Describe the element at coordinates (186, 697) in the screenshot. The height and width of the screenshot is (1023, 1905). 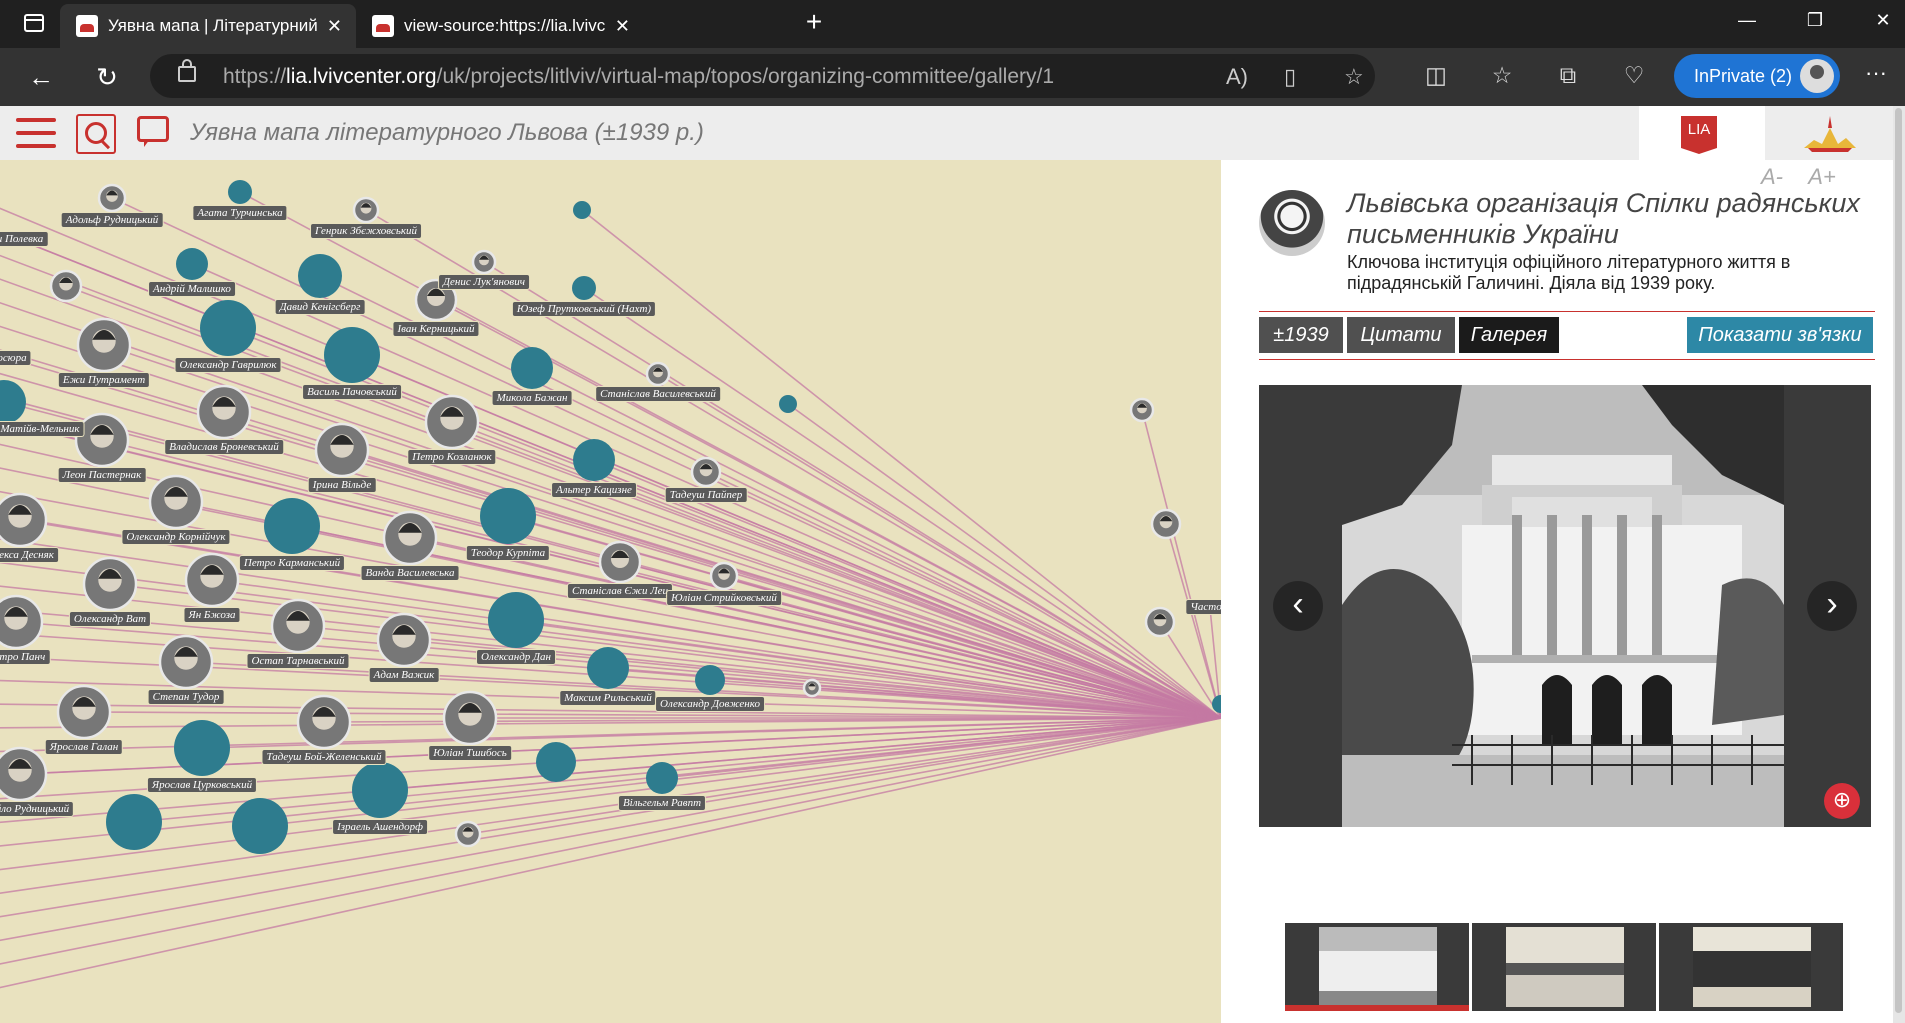
I see `map-node-label: Степан Тудор` at that location.